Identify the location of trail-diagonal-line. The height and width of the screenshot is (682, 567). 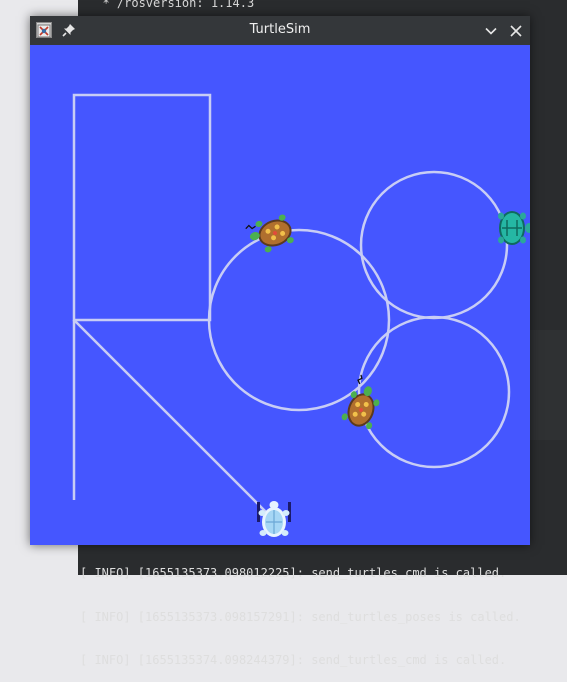
(173, 419).